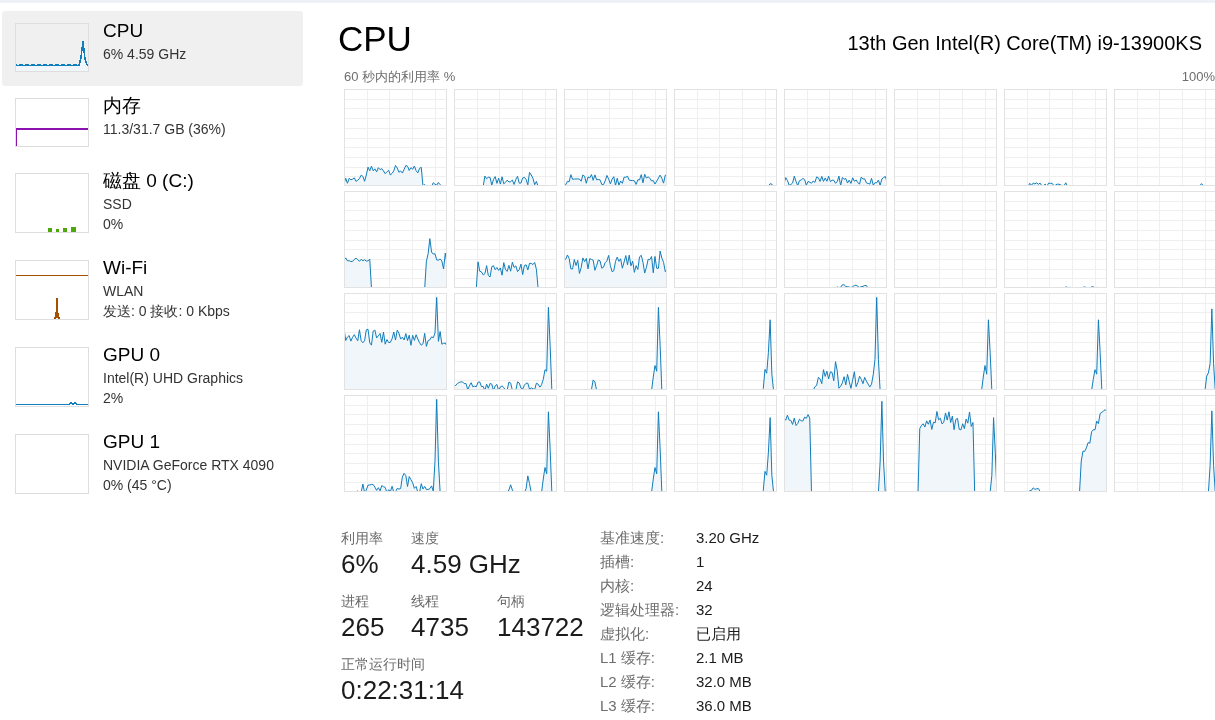 This screenshot has height=720, width=1215. What do you see at coordinates (1024, 43) in the screenshot?
I see `processor-model: 13th Gen Intel(R) Core(TM) i9-13900KS` at bounding box center [1024, 43].